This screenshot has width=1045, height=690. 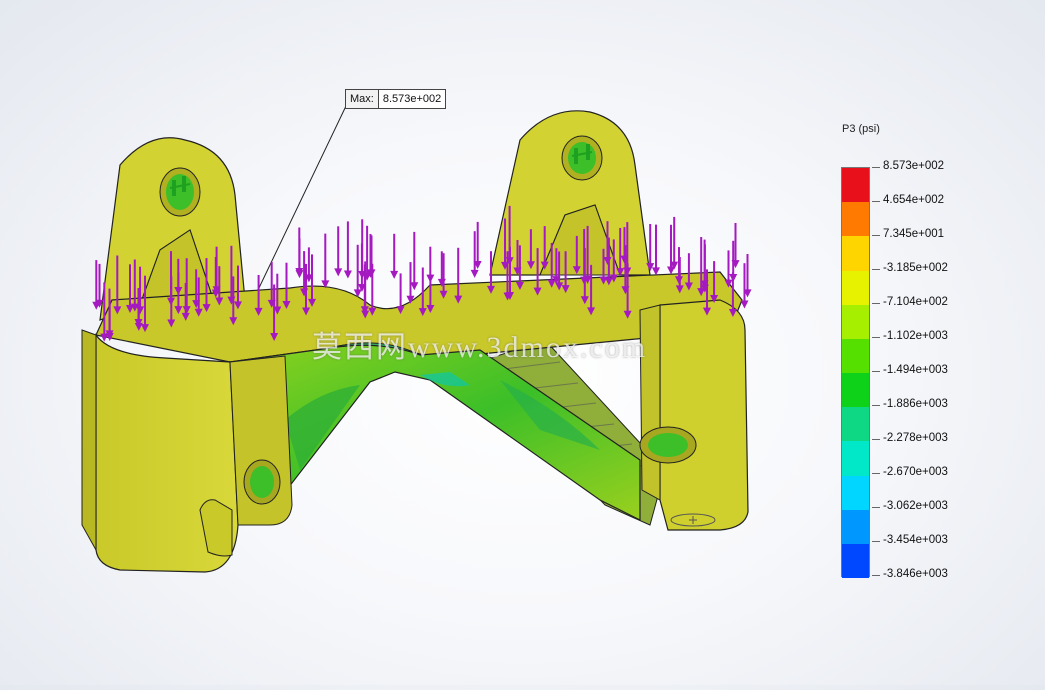 I want to click on max-label: Max:, so click(x=362, y=99).